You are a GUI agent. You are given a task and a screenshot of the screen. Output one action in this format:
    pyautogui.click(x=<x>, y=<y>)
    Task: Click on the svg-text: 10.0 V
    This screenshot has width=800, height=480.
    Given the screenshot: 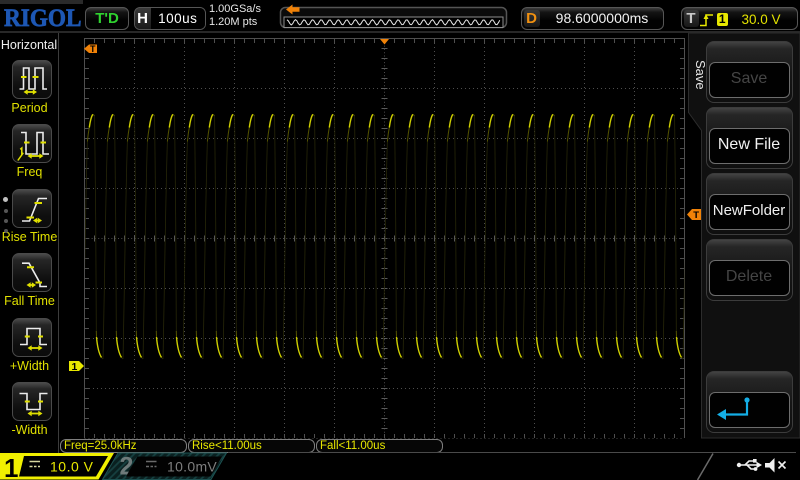 What is the action you would take?
    pyautogui.click(x=72, y=467)
    